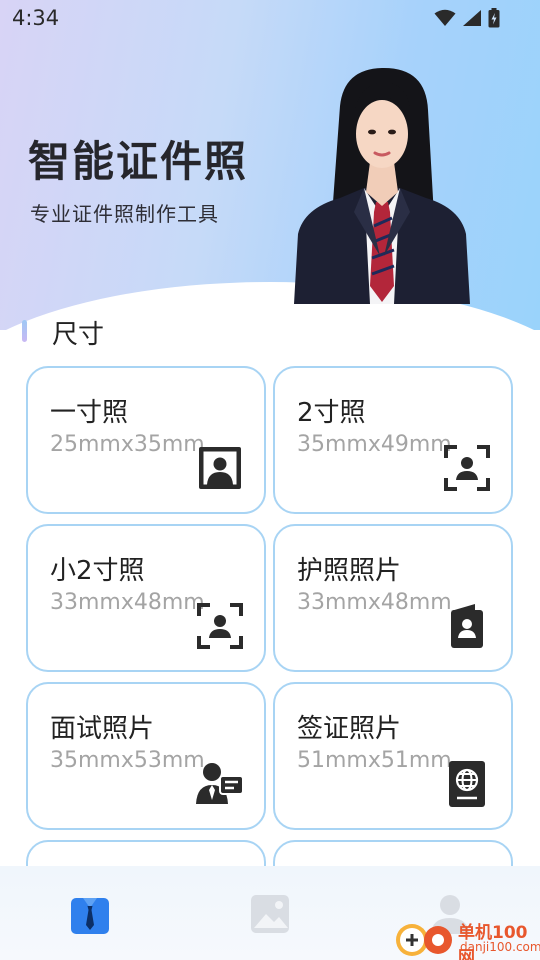 Image resolution: width=540 pixels, height=960 pixels. I want to click on status-icons, so click(467, 18).